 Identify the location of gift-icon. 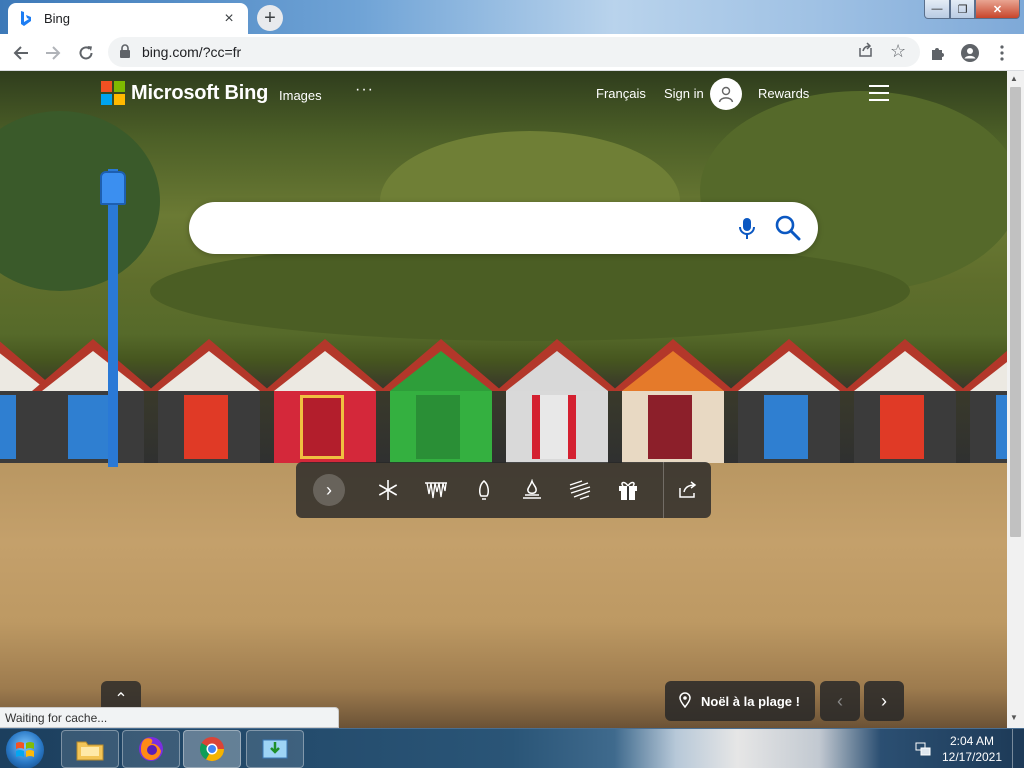
(628, 490).